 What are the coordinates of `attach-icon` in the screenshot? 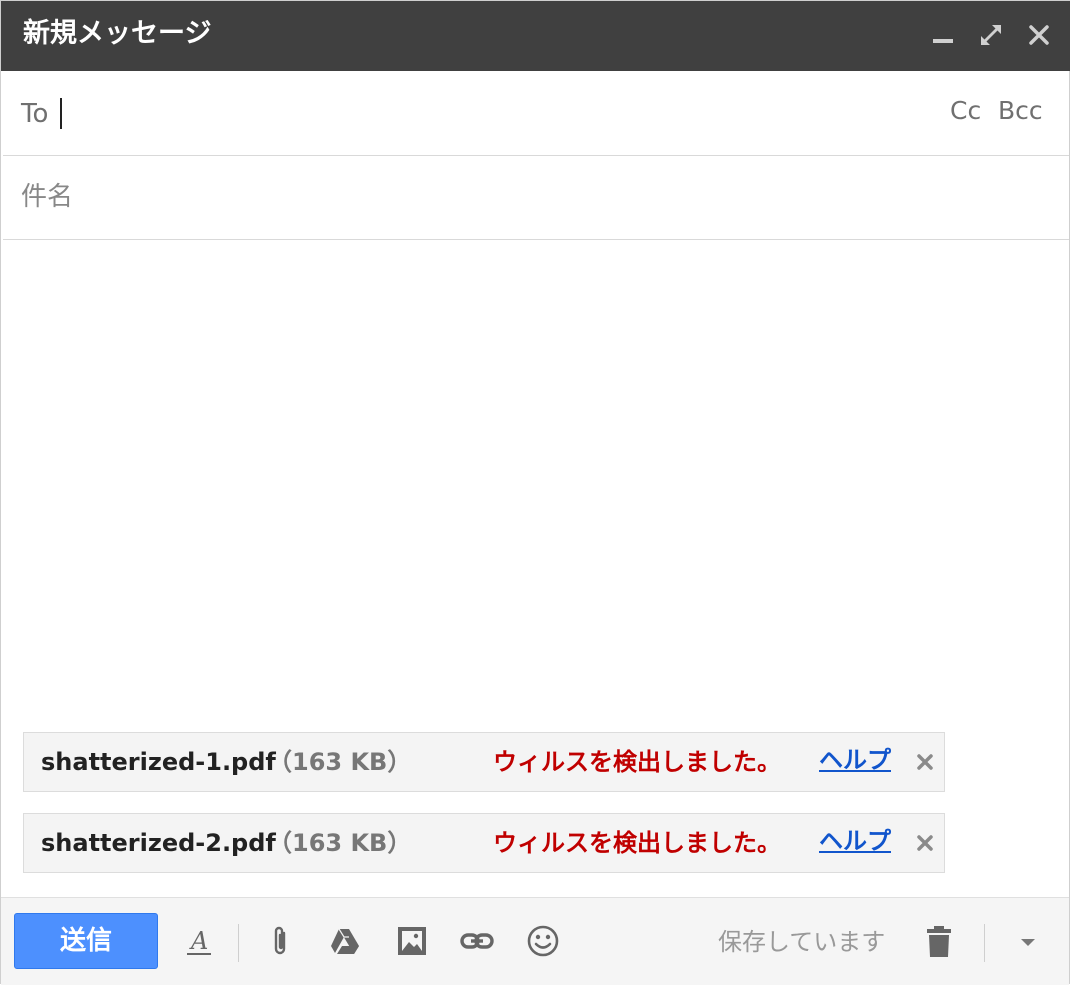 It's located at (281, 941).